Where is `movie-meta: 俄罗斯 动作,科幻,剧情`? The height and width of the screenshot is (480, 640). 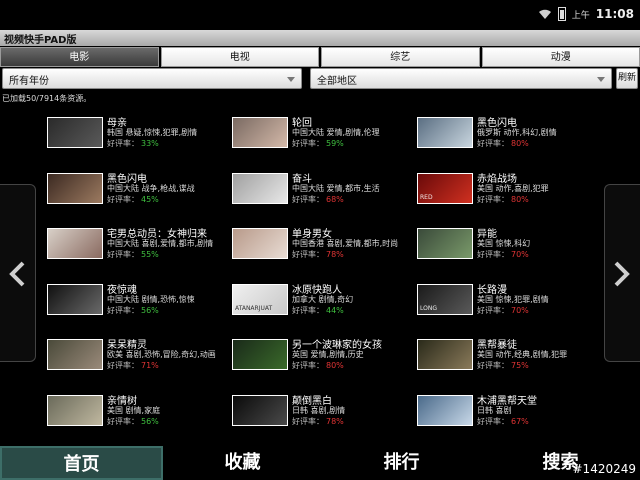 movie-meta: 俄罗斯 动作,科幻,剧情 is located at coordinates (517, 132).